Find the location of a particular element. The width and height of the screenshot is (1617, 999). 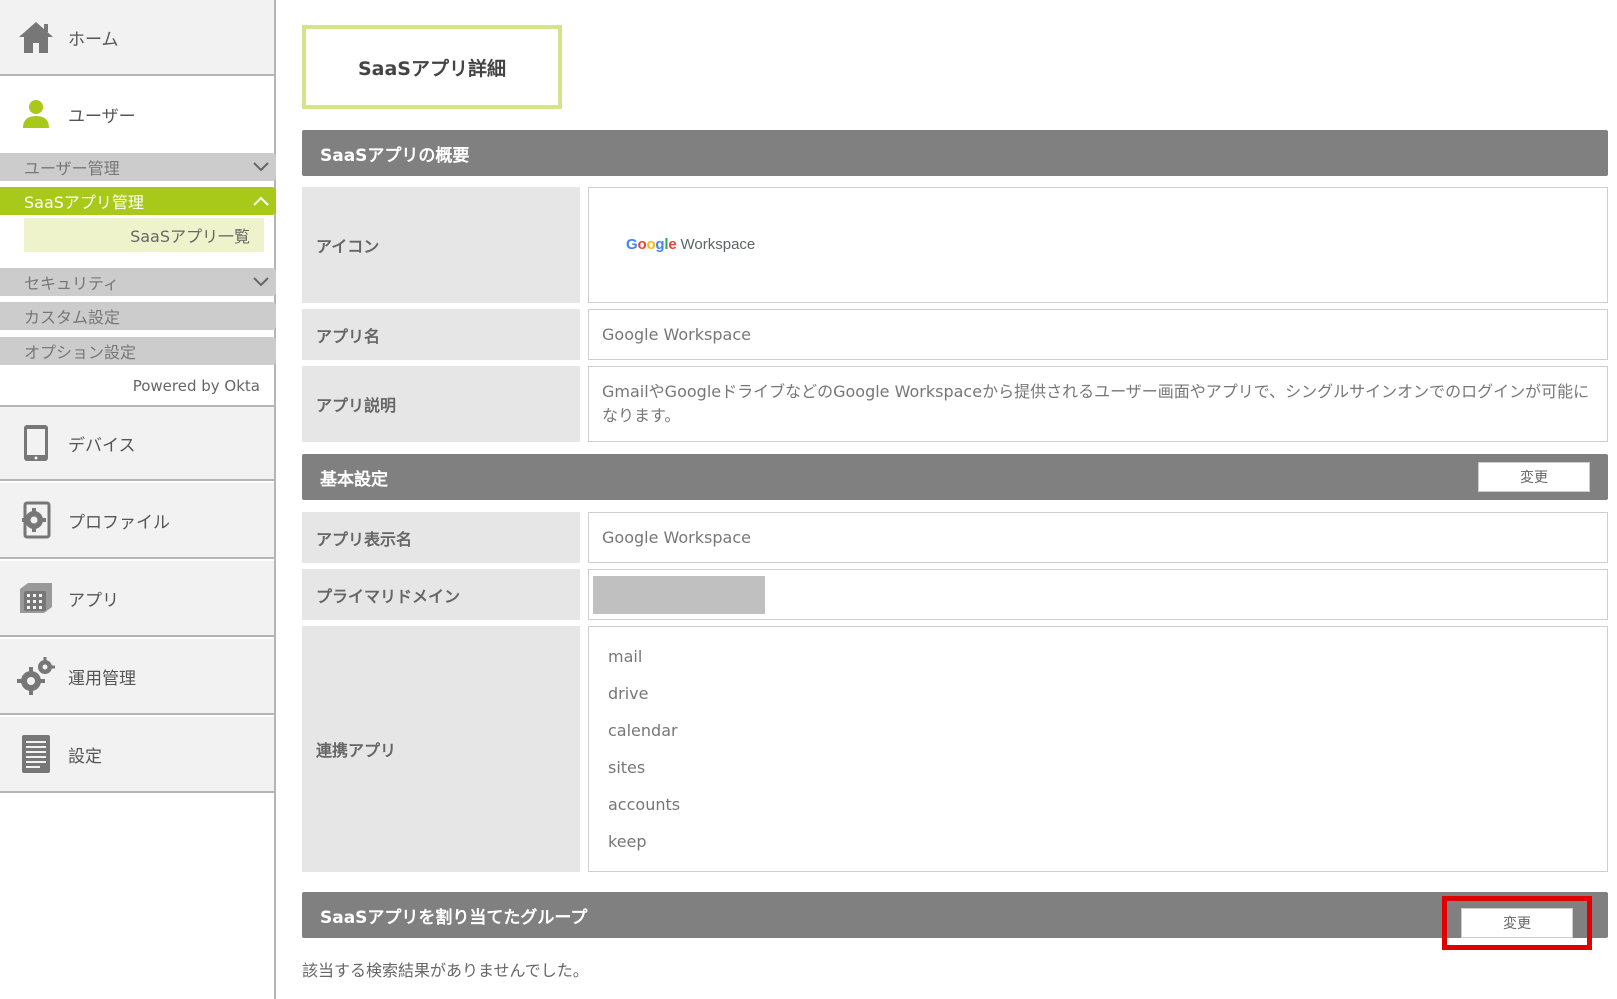

sidebar-item-saas-list: SaaSアプリ一覧 is located at coordinates (144, 235).